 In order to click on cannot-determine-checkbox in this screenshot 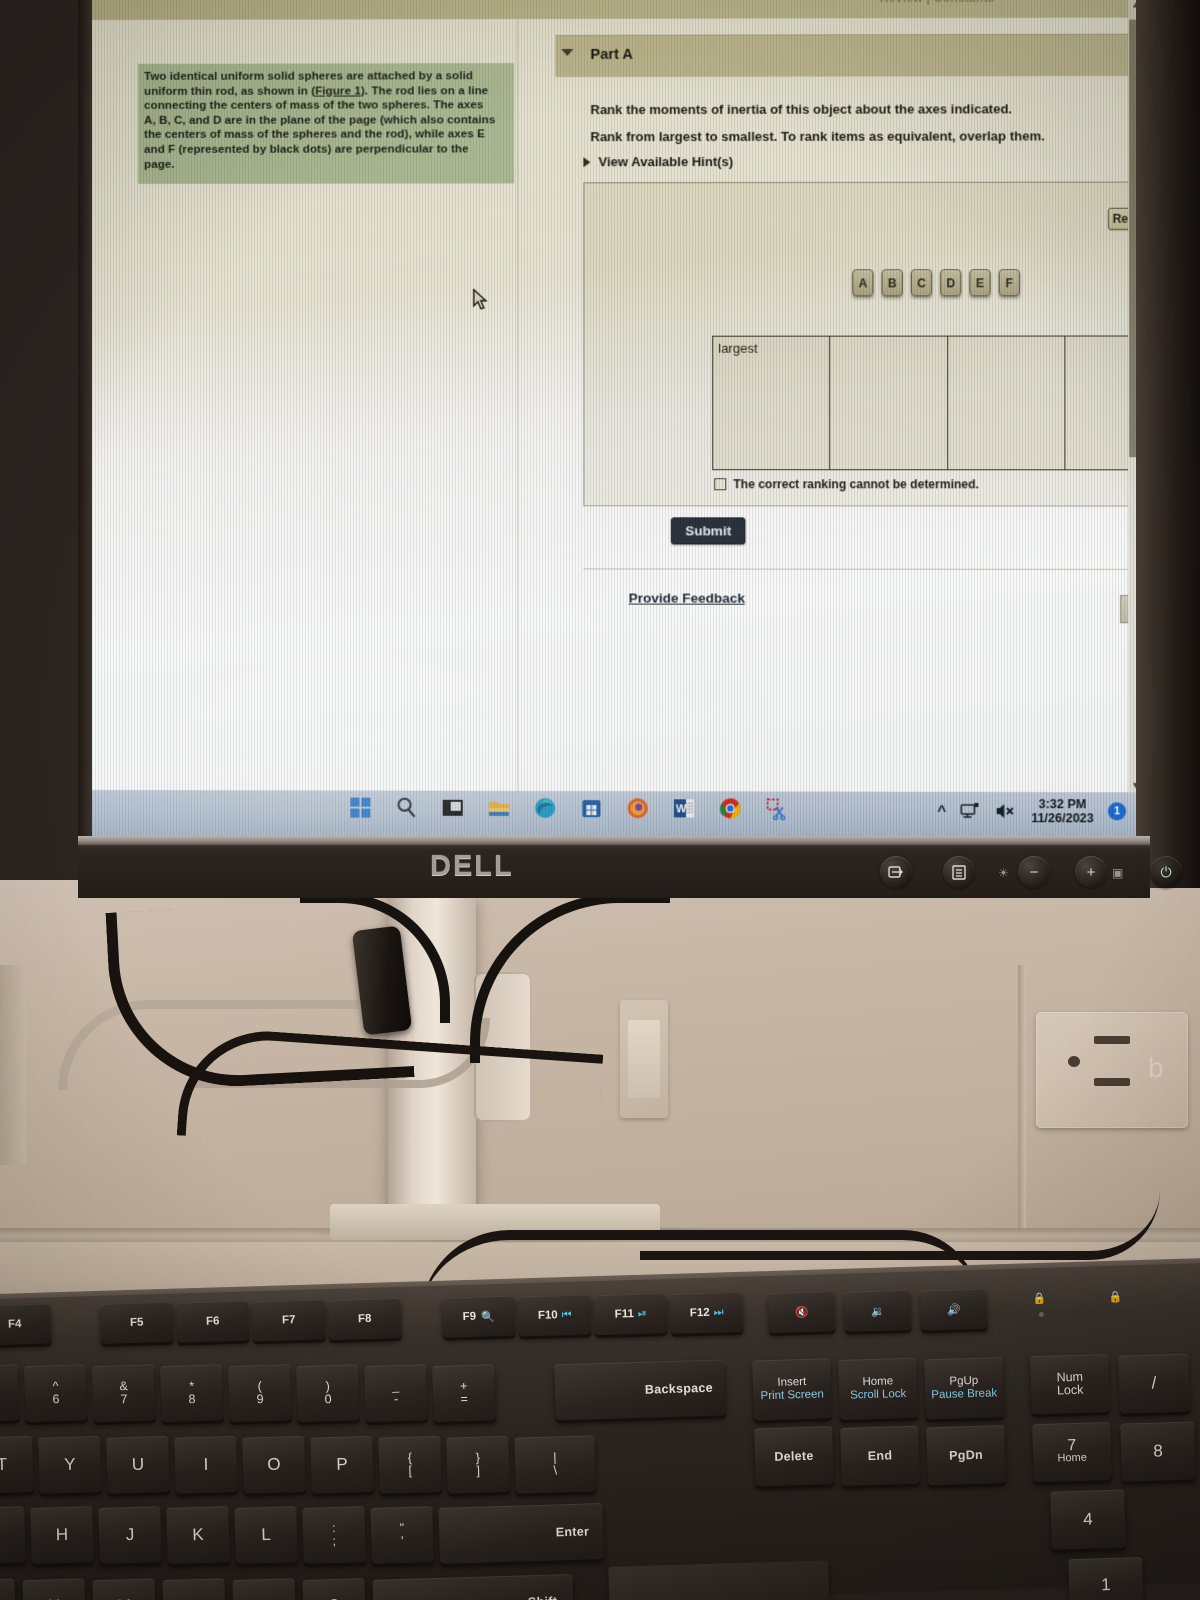, I will do `click(720, 484)`.